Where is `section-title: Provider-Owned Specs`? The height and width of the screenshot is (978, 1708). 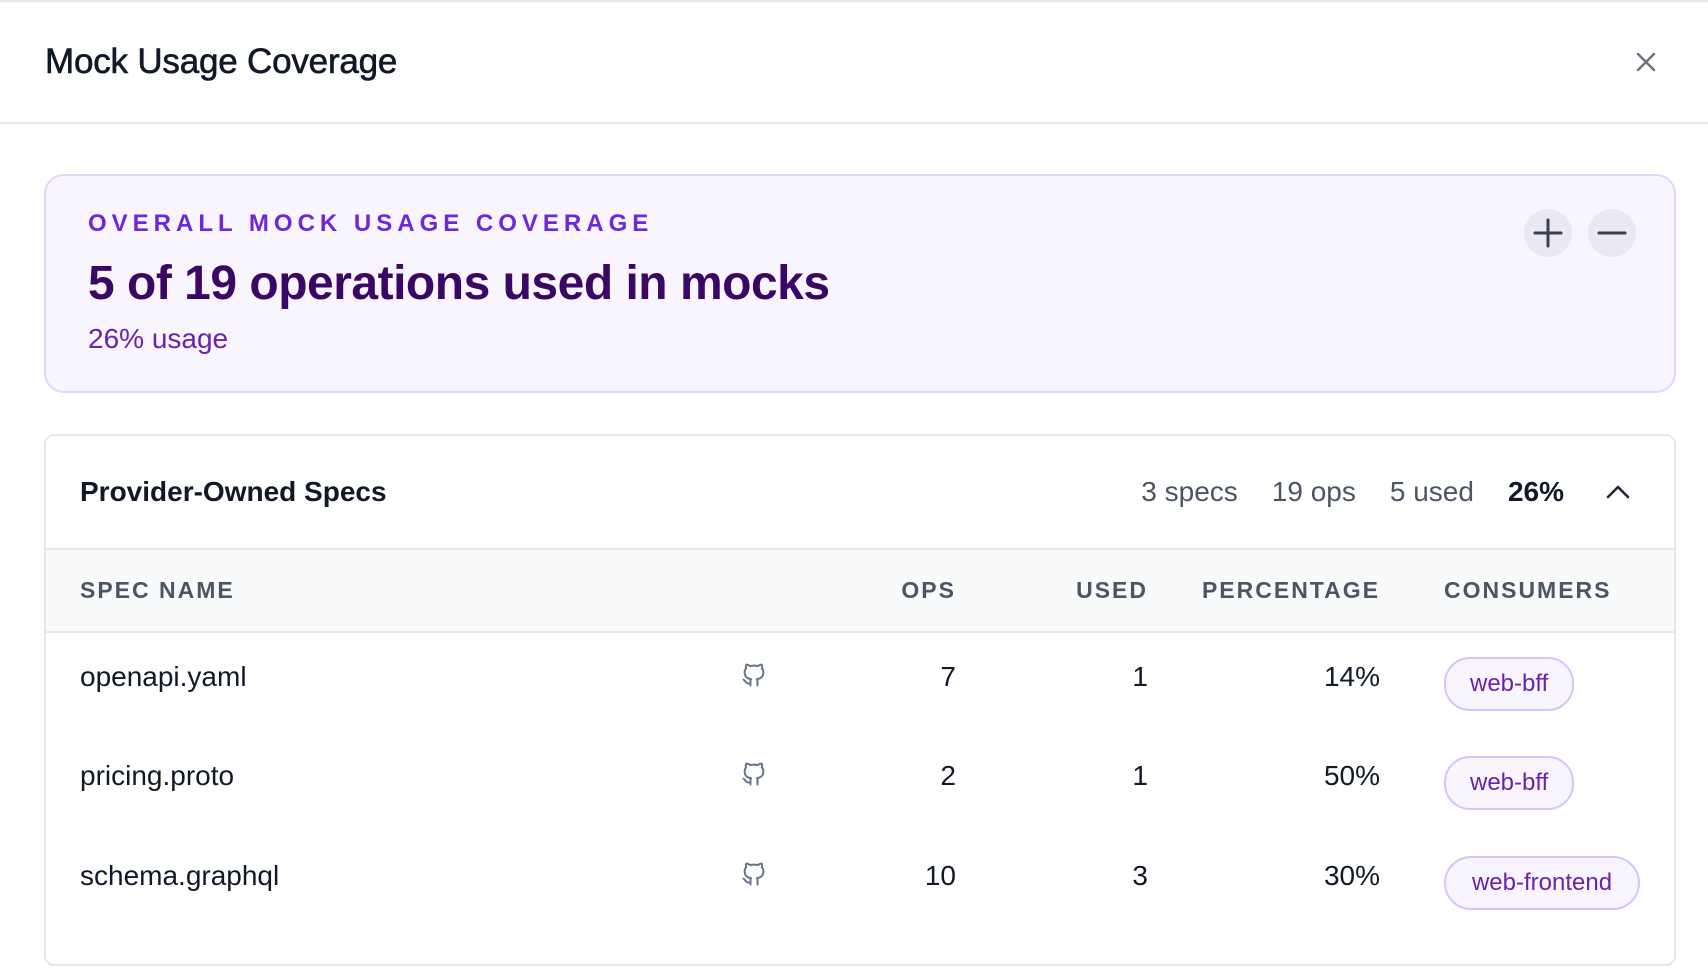
section-title: Provider-Owned Specs is located at coordinates (233, 491).